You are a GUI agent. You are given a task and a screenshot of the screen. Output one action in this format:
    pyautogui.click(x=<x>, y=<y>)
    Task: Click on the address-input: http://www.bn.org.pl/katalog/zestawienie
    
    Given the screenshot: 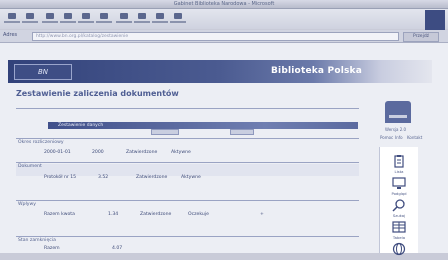 What is the action you would take?
    pyautogui.click(x=215, y=36)
    